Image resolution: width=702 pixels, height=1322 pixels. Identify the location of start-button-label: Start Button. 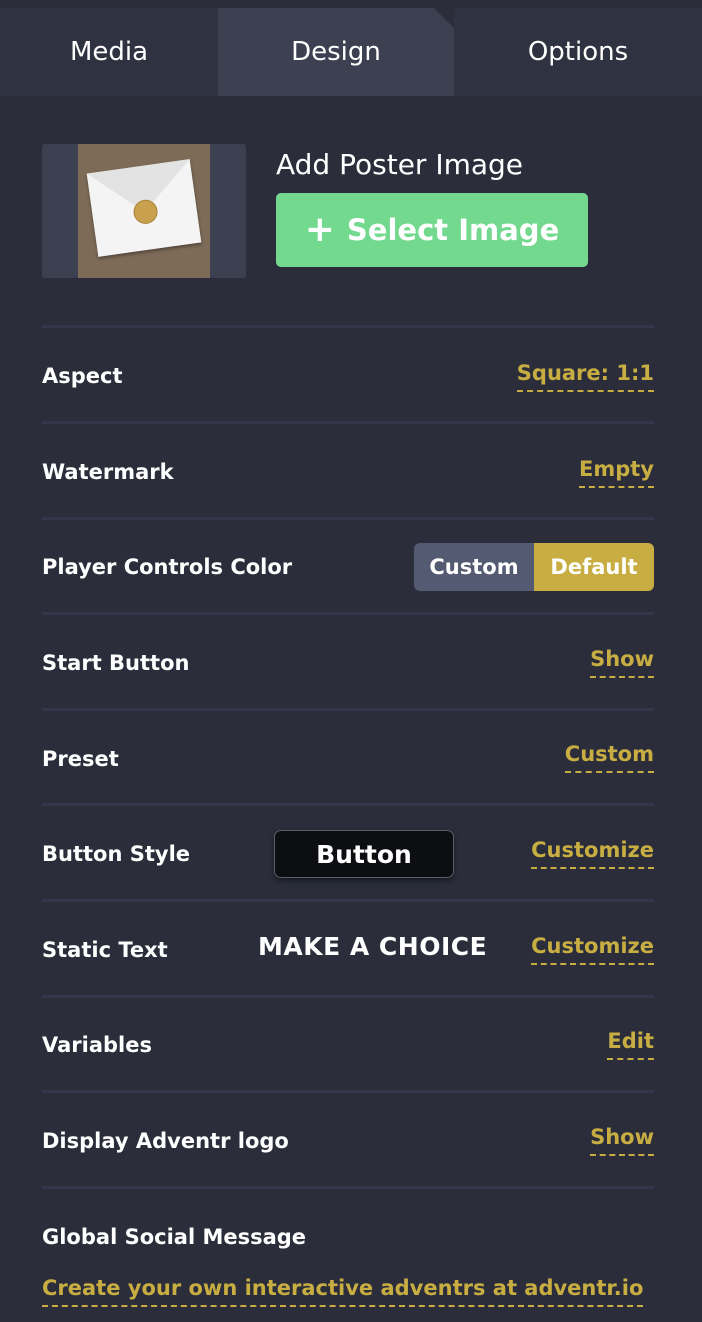
(116, 663).